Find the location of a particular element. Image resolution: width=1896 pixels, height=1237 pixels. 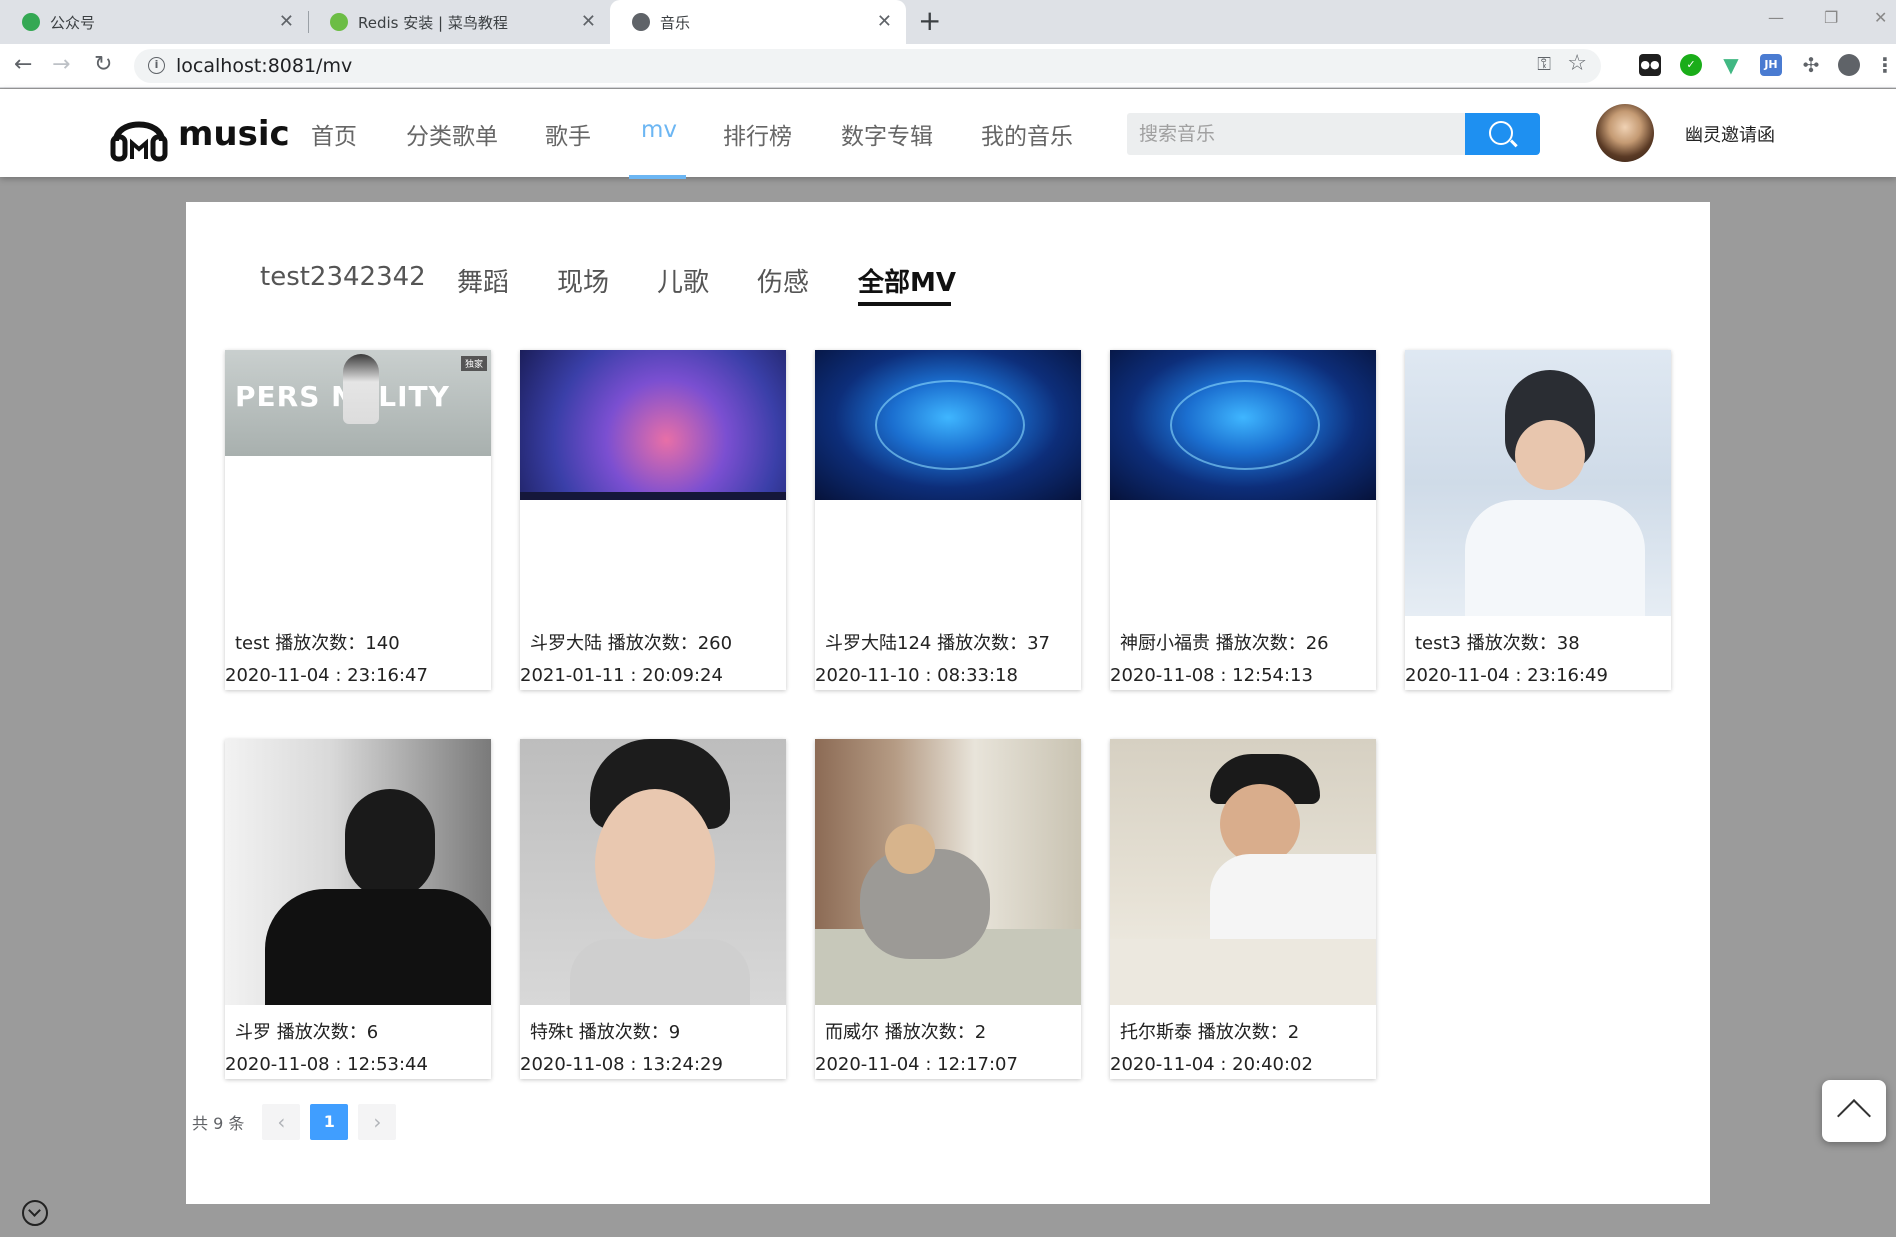

back-to-top-button is located at coordinates (1854, 1111).